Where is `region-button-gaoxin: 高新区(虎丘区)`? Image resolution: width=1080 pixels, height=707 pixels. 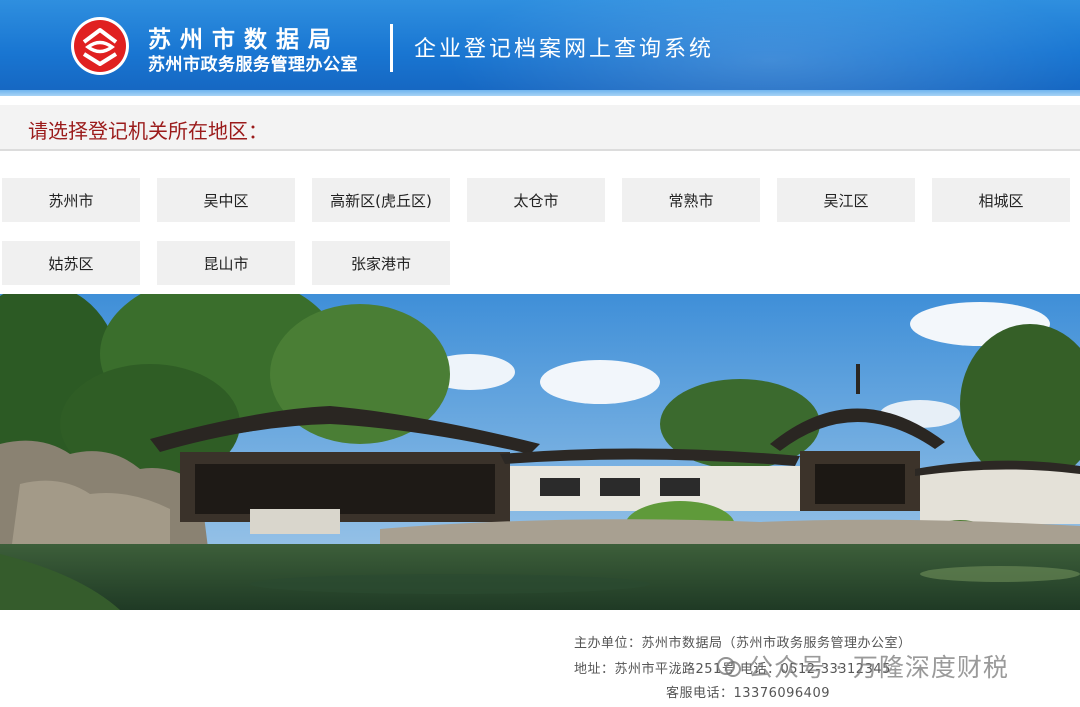 region-button-gaoxin: 高新区(虎丘区) is located at coordinates (381, 200).